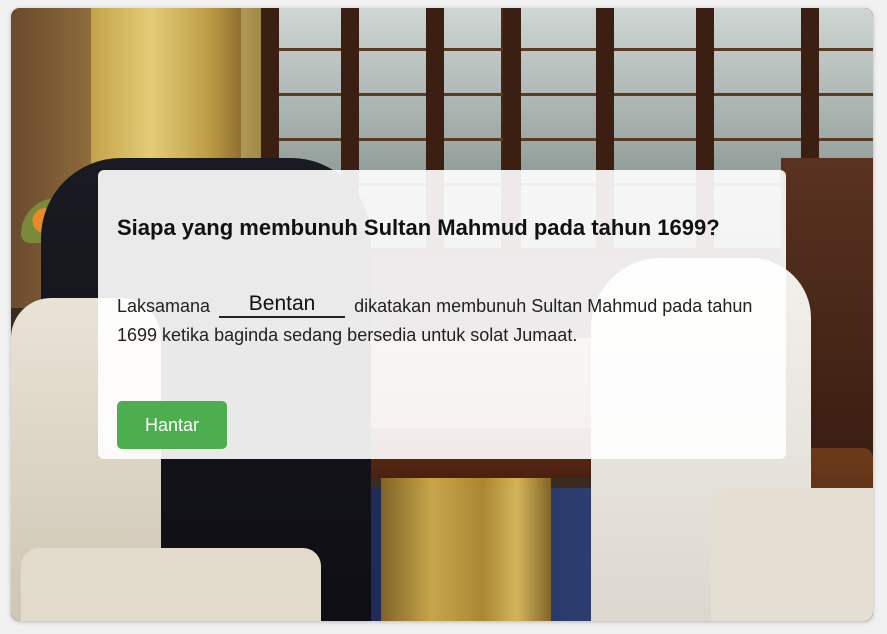 The width and height of the screenshot is (887, 634). What do you see at coordinates (282, 305) in the screenshot?
I see `answer-input` at bounding box center [282, 305].